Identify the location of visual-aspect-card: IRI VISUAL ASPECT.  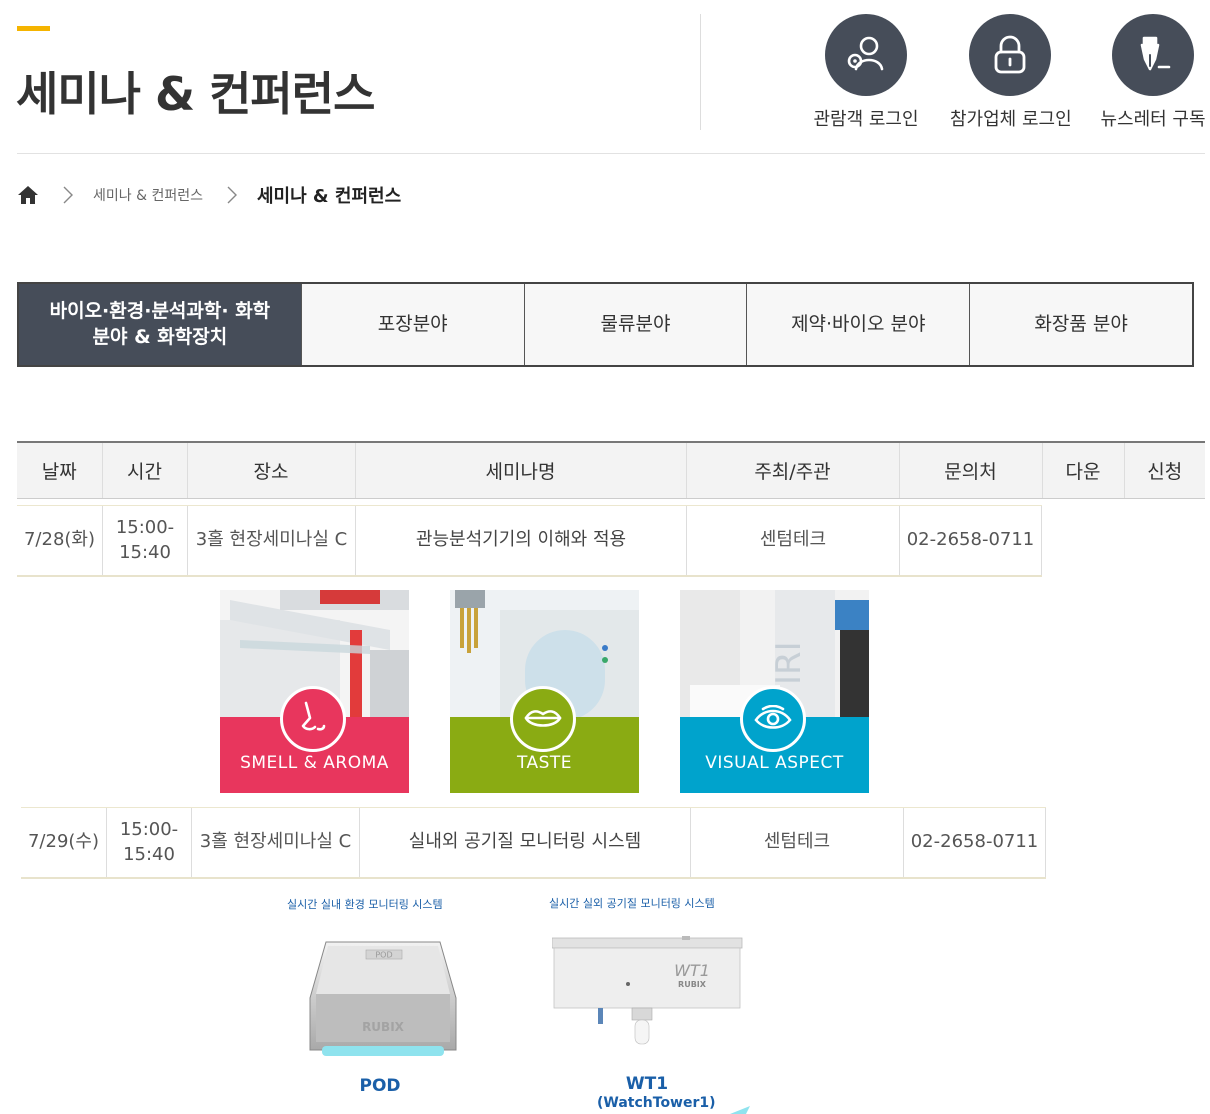
(774, 691).